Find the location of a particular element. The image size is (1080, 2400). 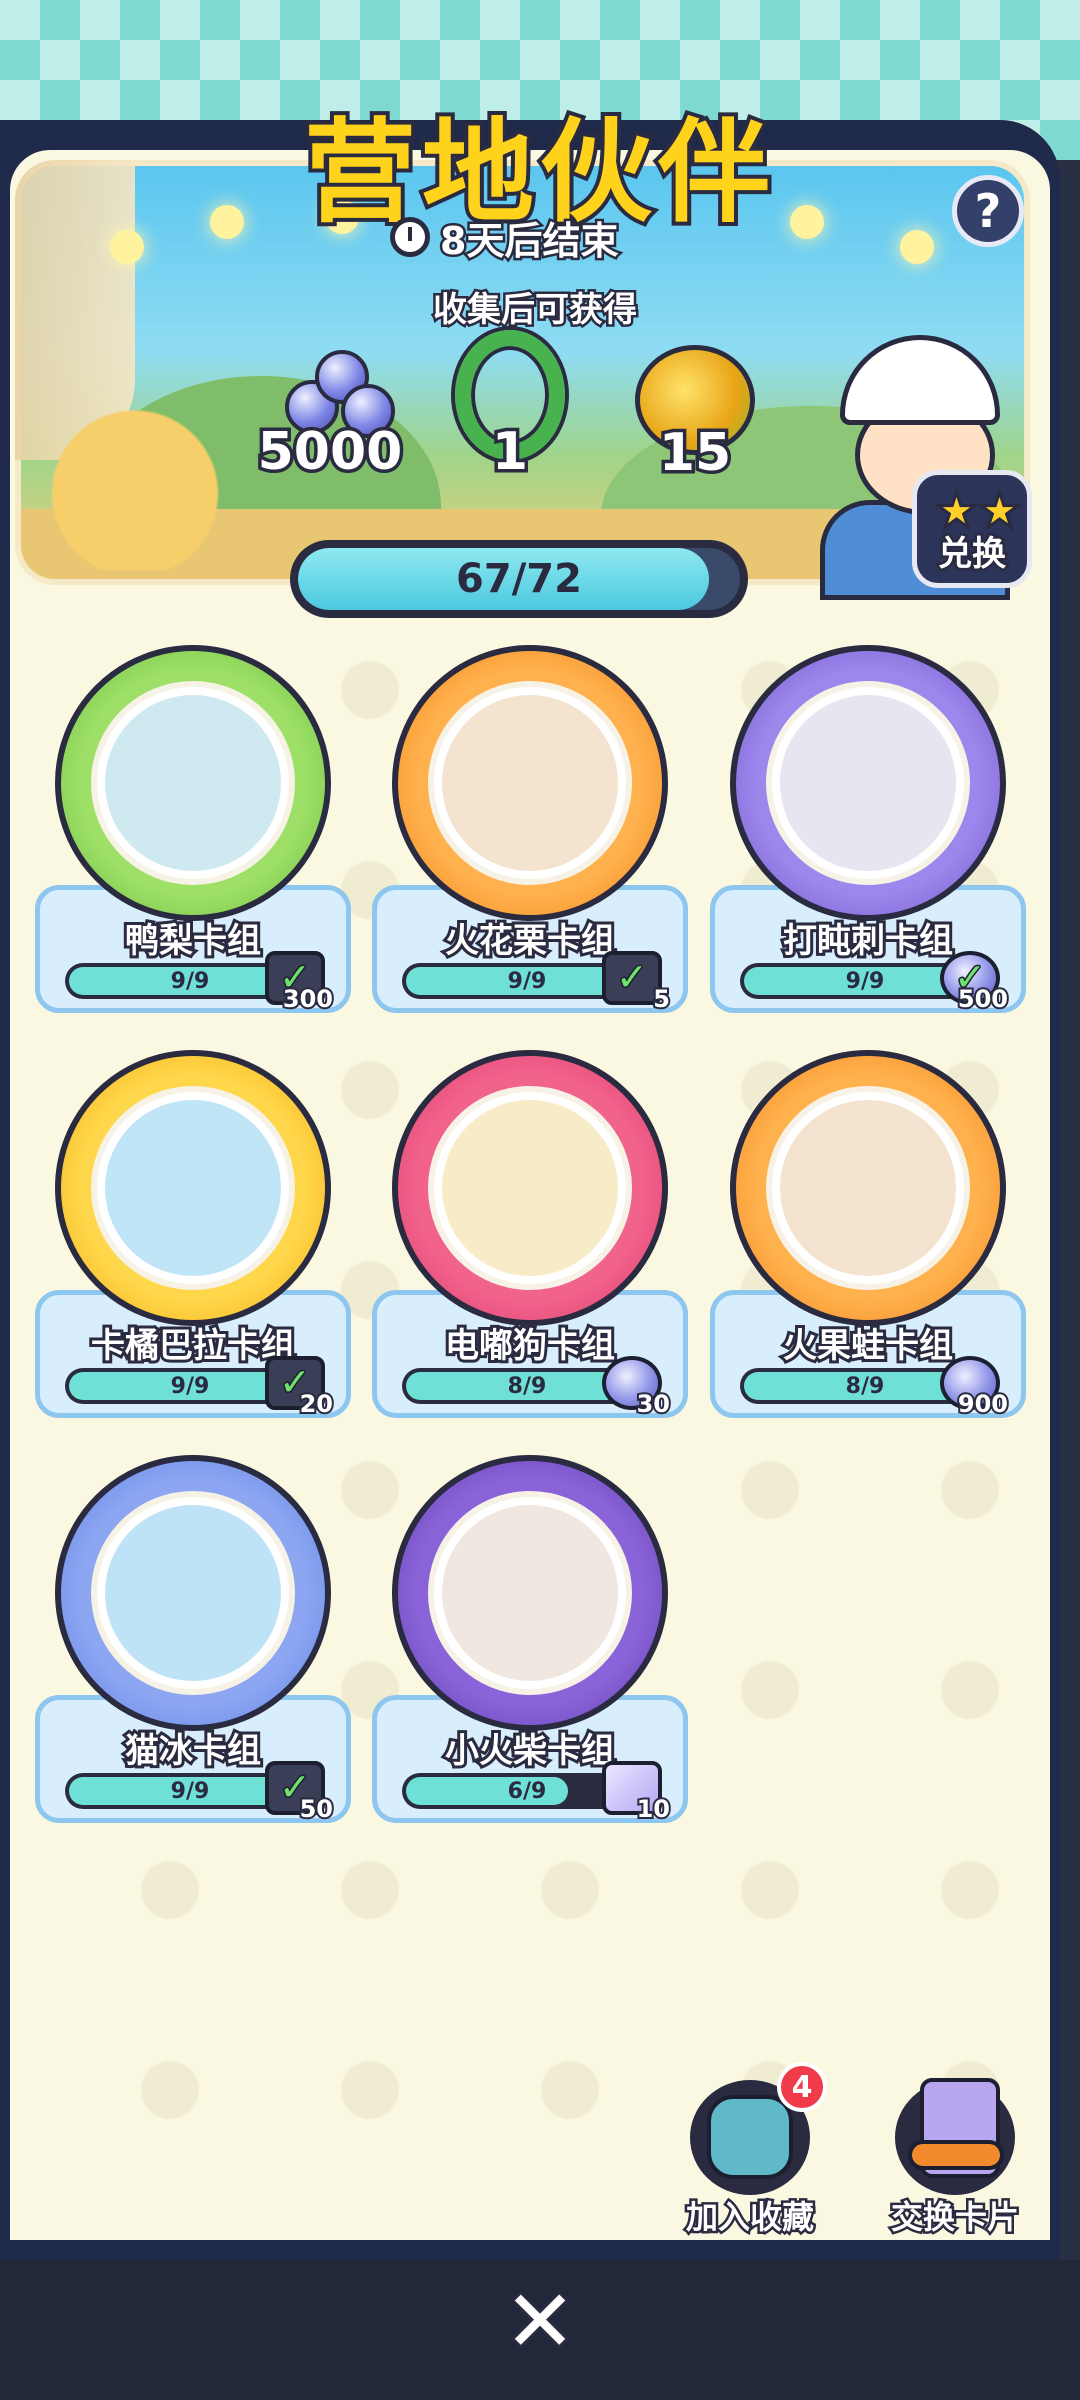

event-timer: 8天后结束 is located at coordinates (505, 238).